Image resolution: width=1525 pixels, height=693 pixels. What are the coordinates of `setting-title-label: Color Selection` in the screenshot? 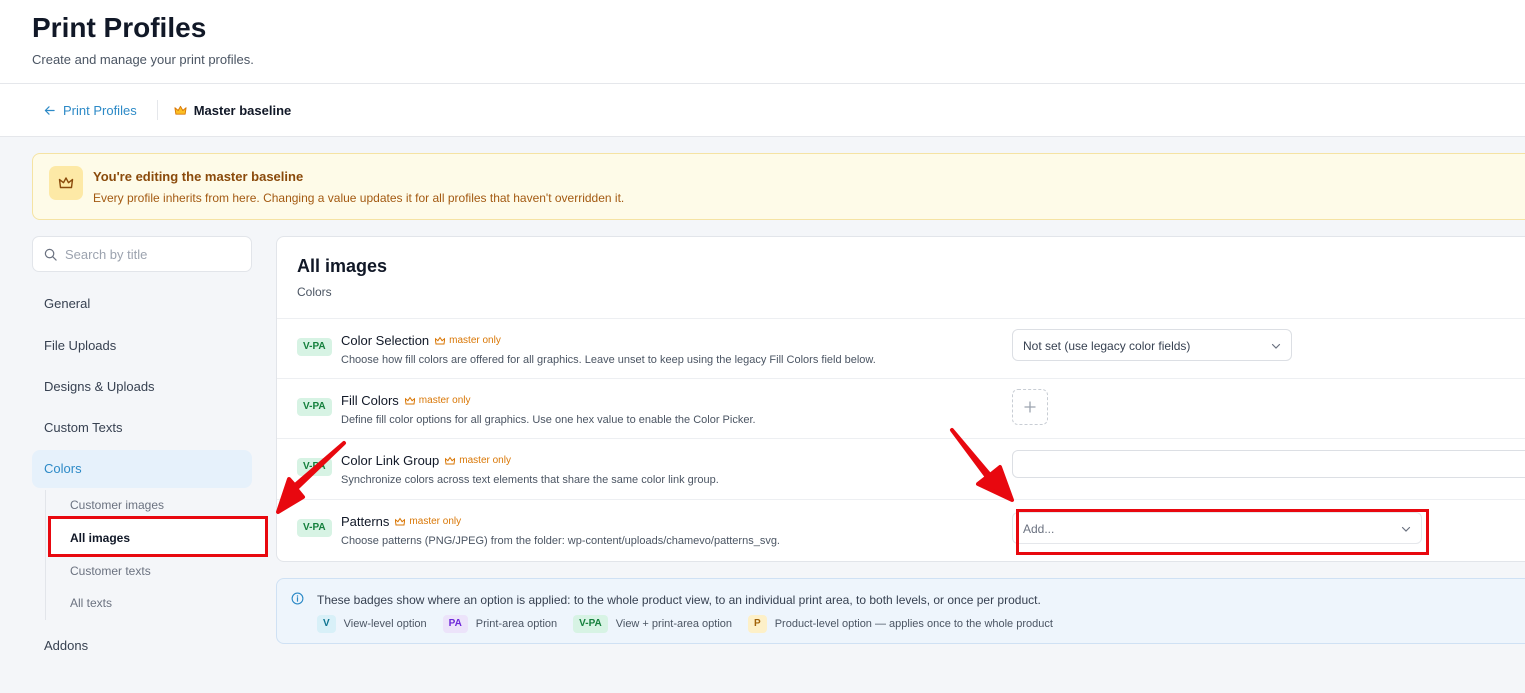 It's located at (385, 340).